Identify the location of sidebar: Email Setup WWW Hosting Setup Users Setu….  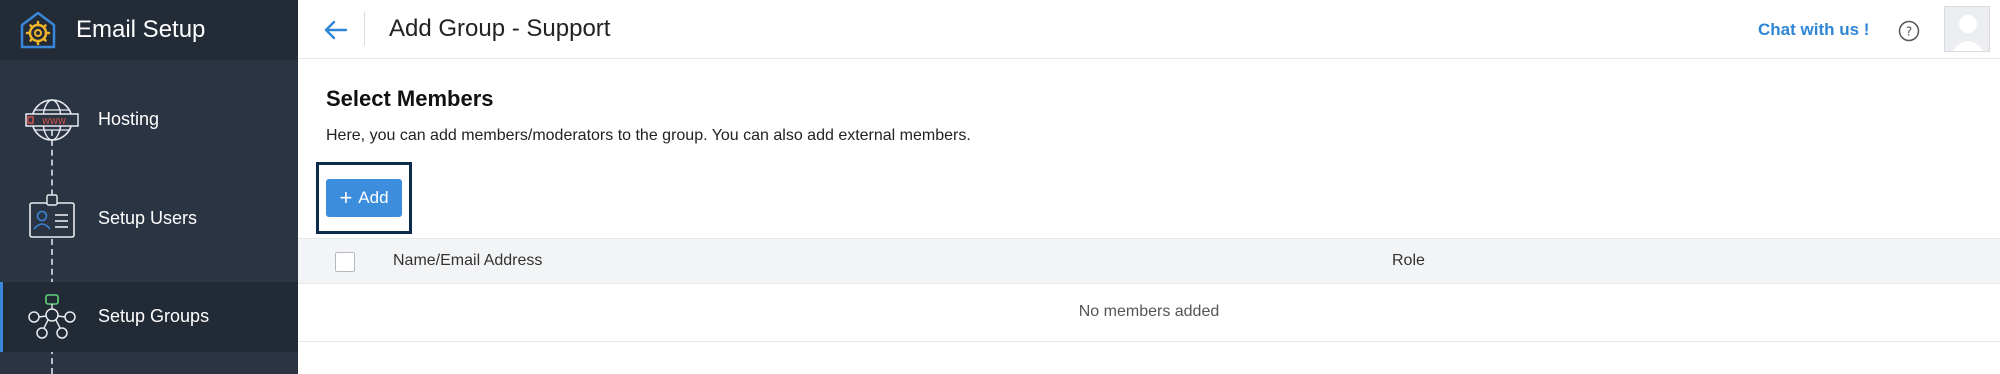
(149, 187).